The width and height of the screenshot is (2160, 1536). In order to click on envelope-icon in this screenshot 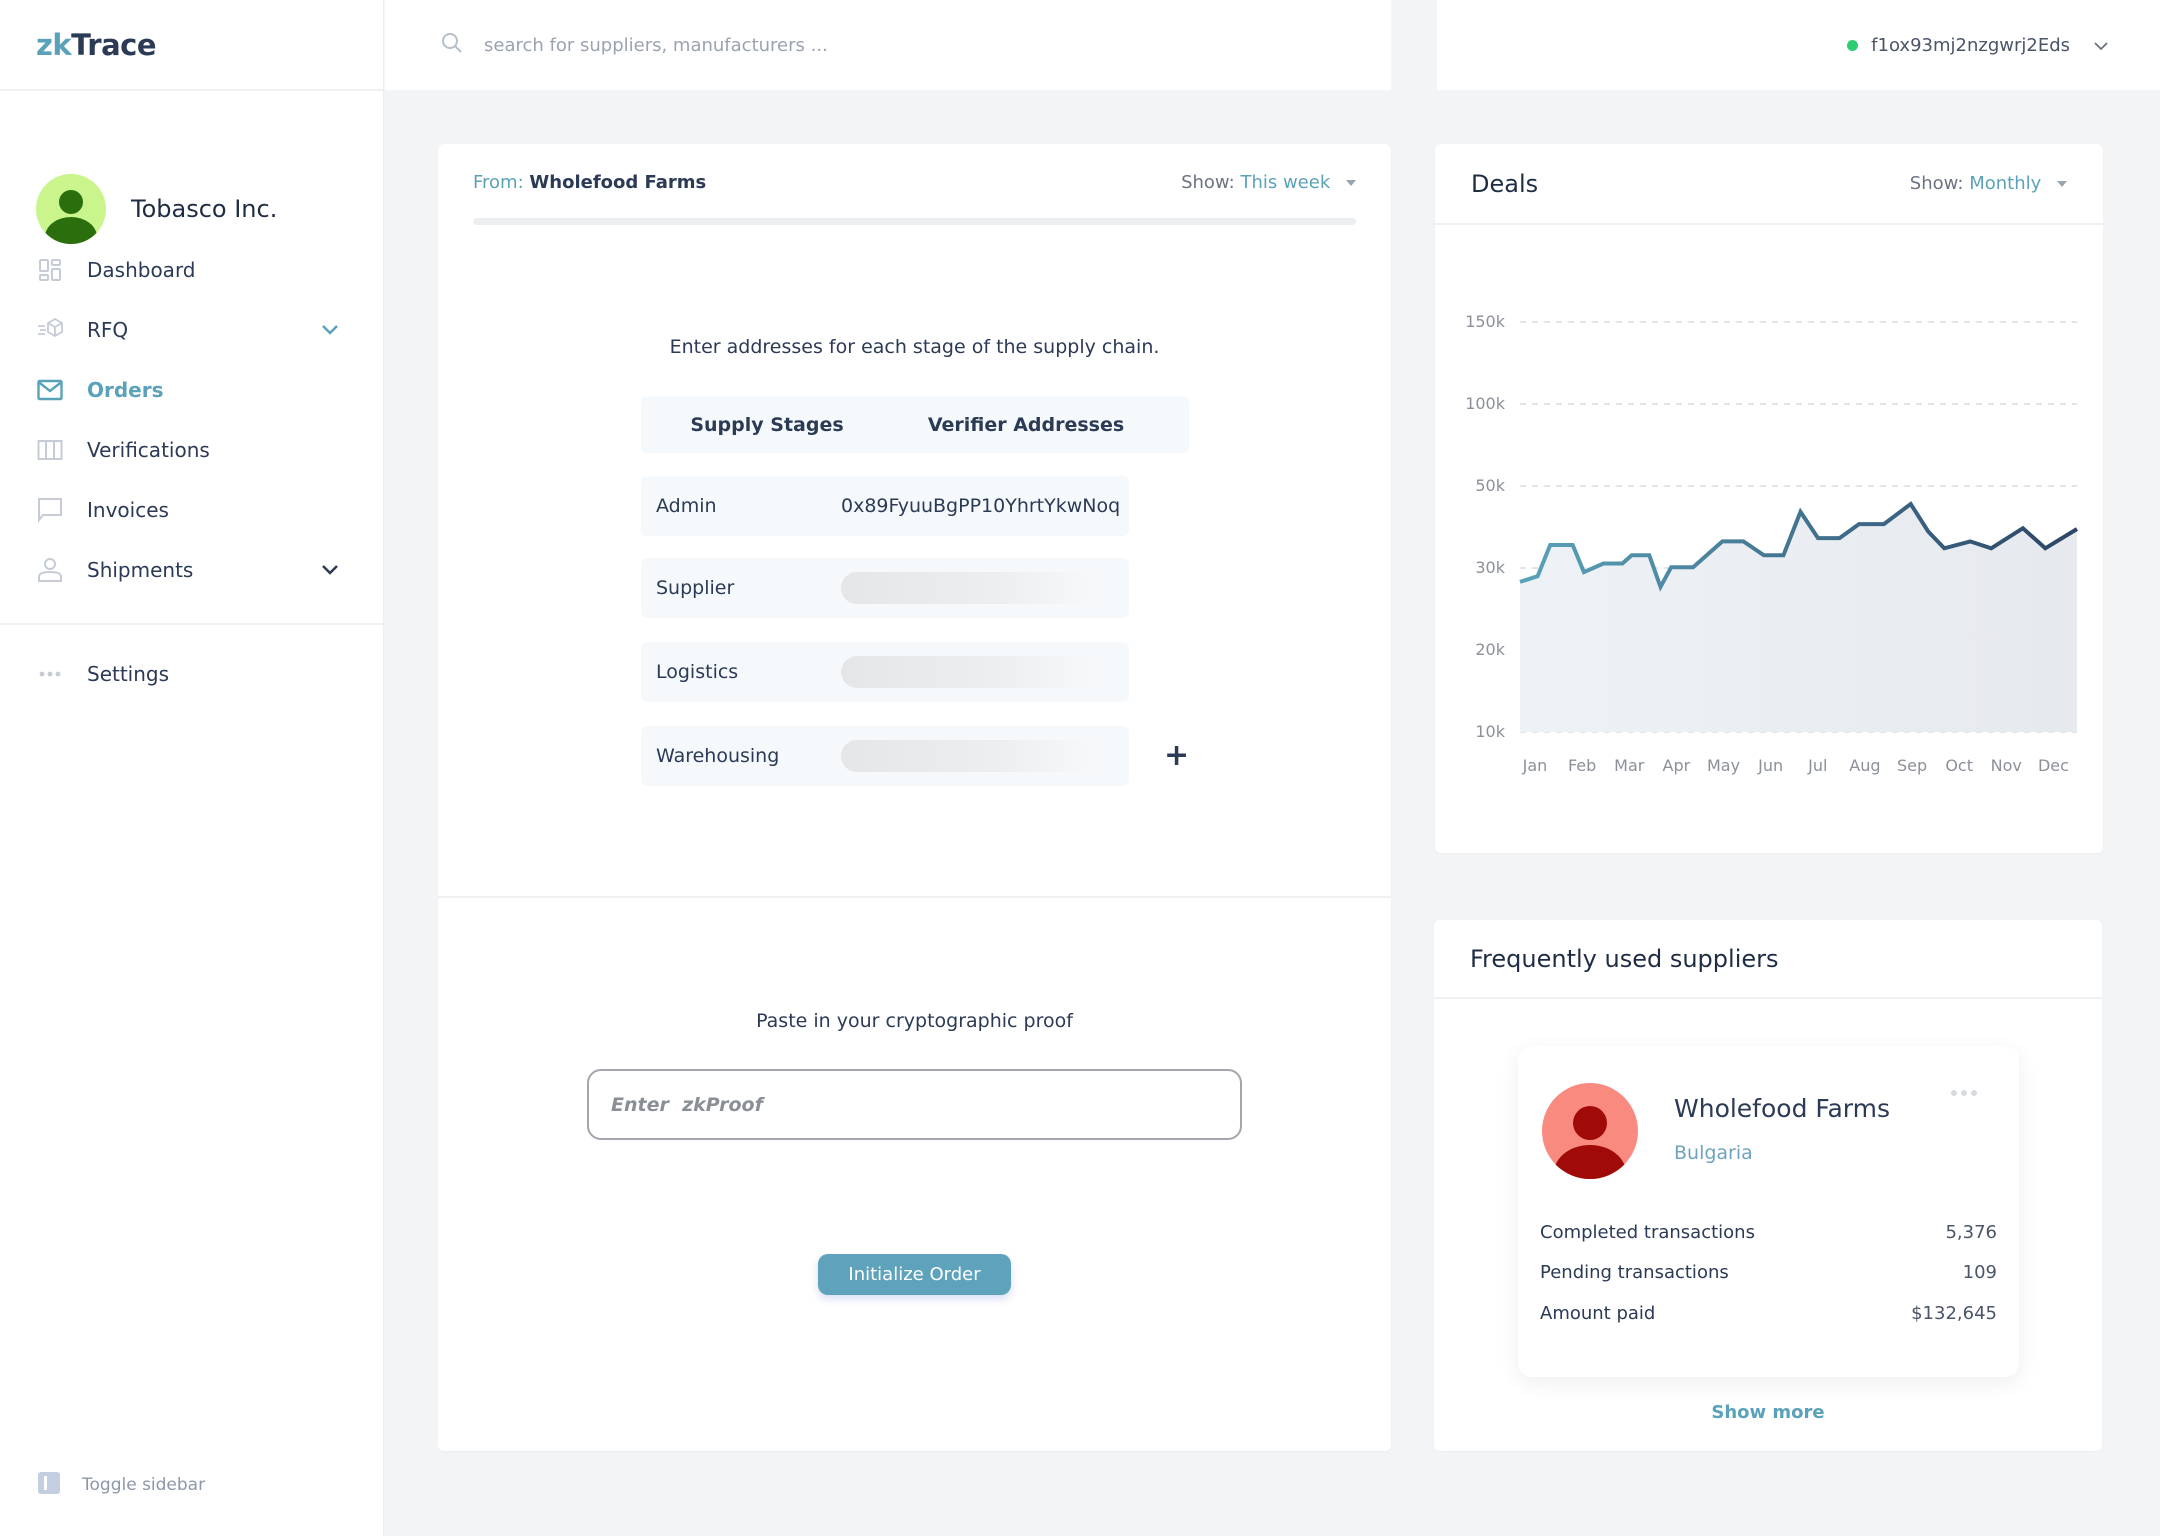, I will do `click(50, 390)`.